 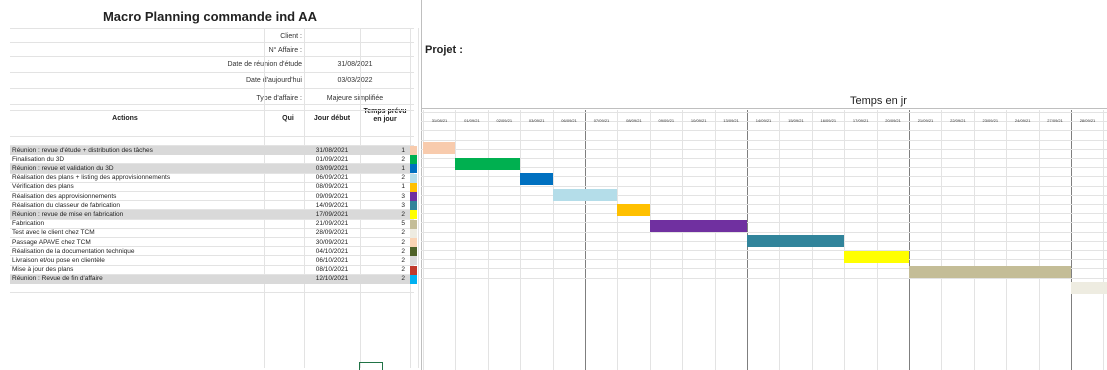 I want to click on header-actions: Actions, so click(x=125, y=118).